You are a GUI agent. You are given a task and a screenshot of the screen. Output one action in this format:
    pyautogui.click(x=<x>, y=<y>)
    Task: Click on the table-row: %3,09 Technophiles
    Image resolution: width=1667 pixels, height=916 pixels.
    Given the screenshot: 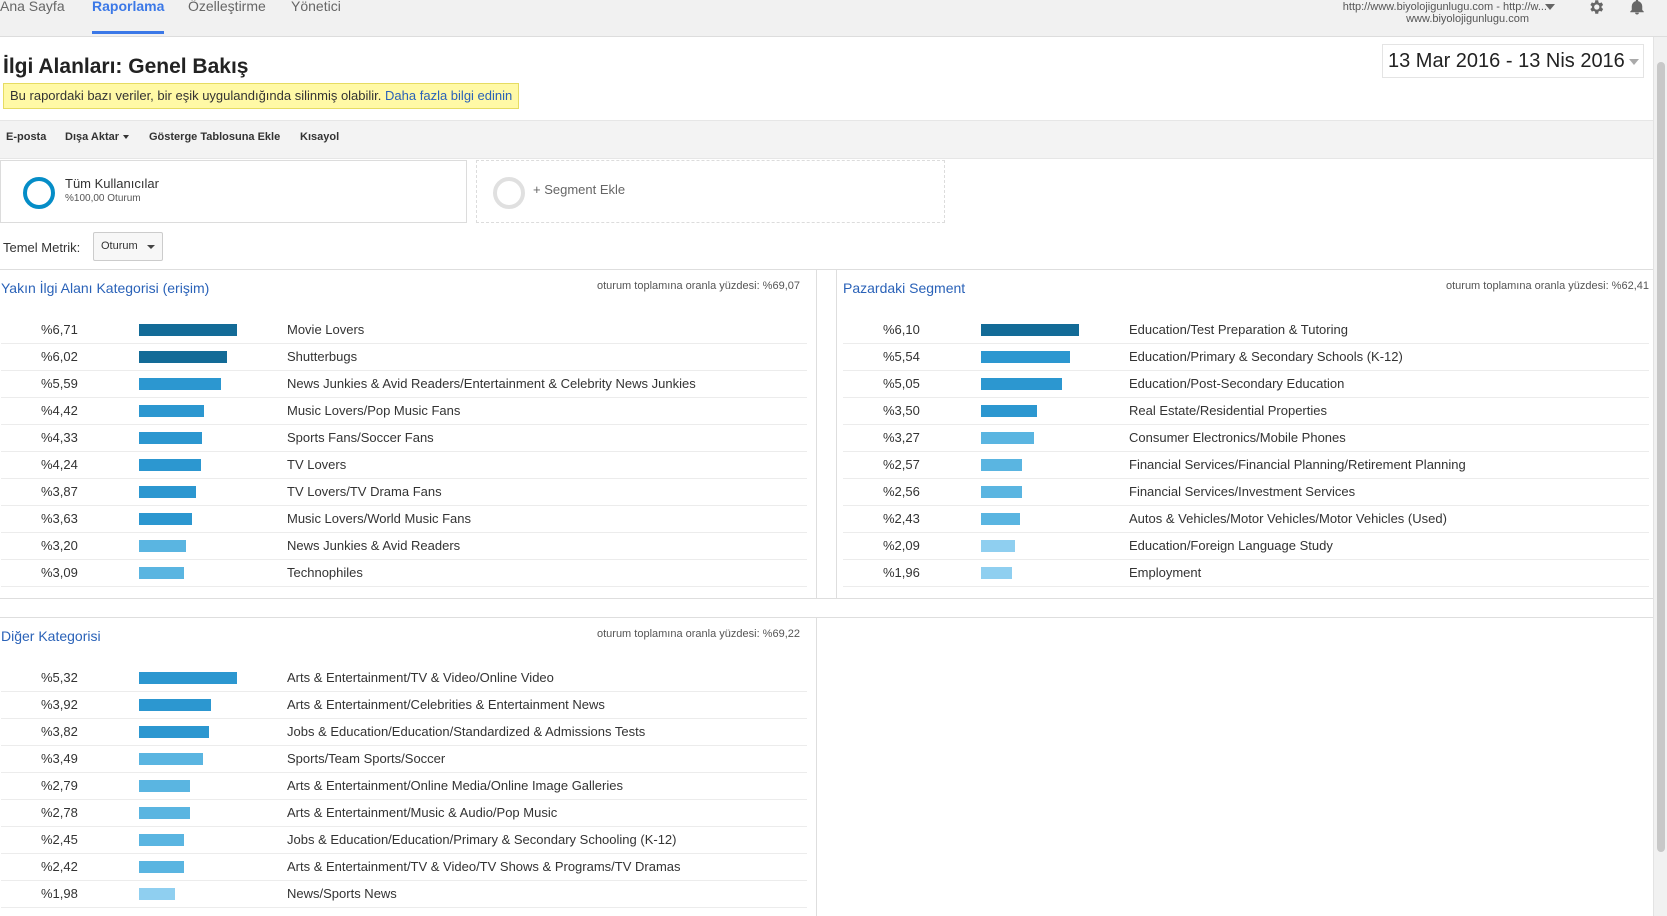 What is the action you would take?
    pyautogui.click(x=404, y=573)
    